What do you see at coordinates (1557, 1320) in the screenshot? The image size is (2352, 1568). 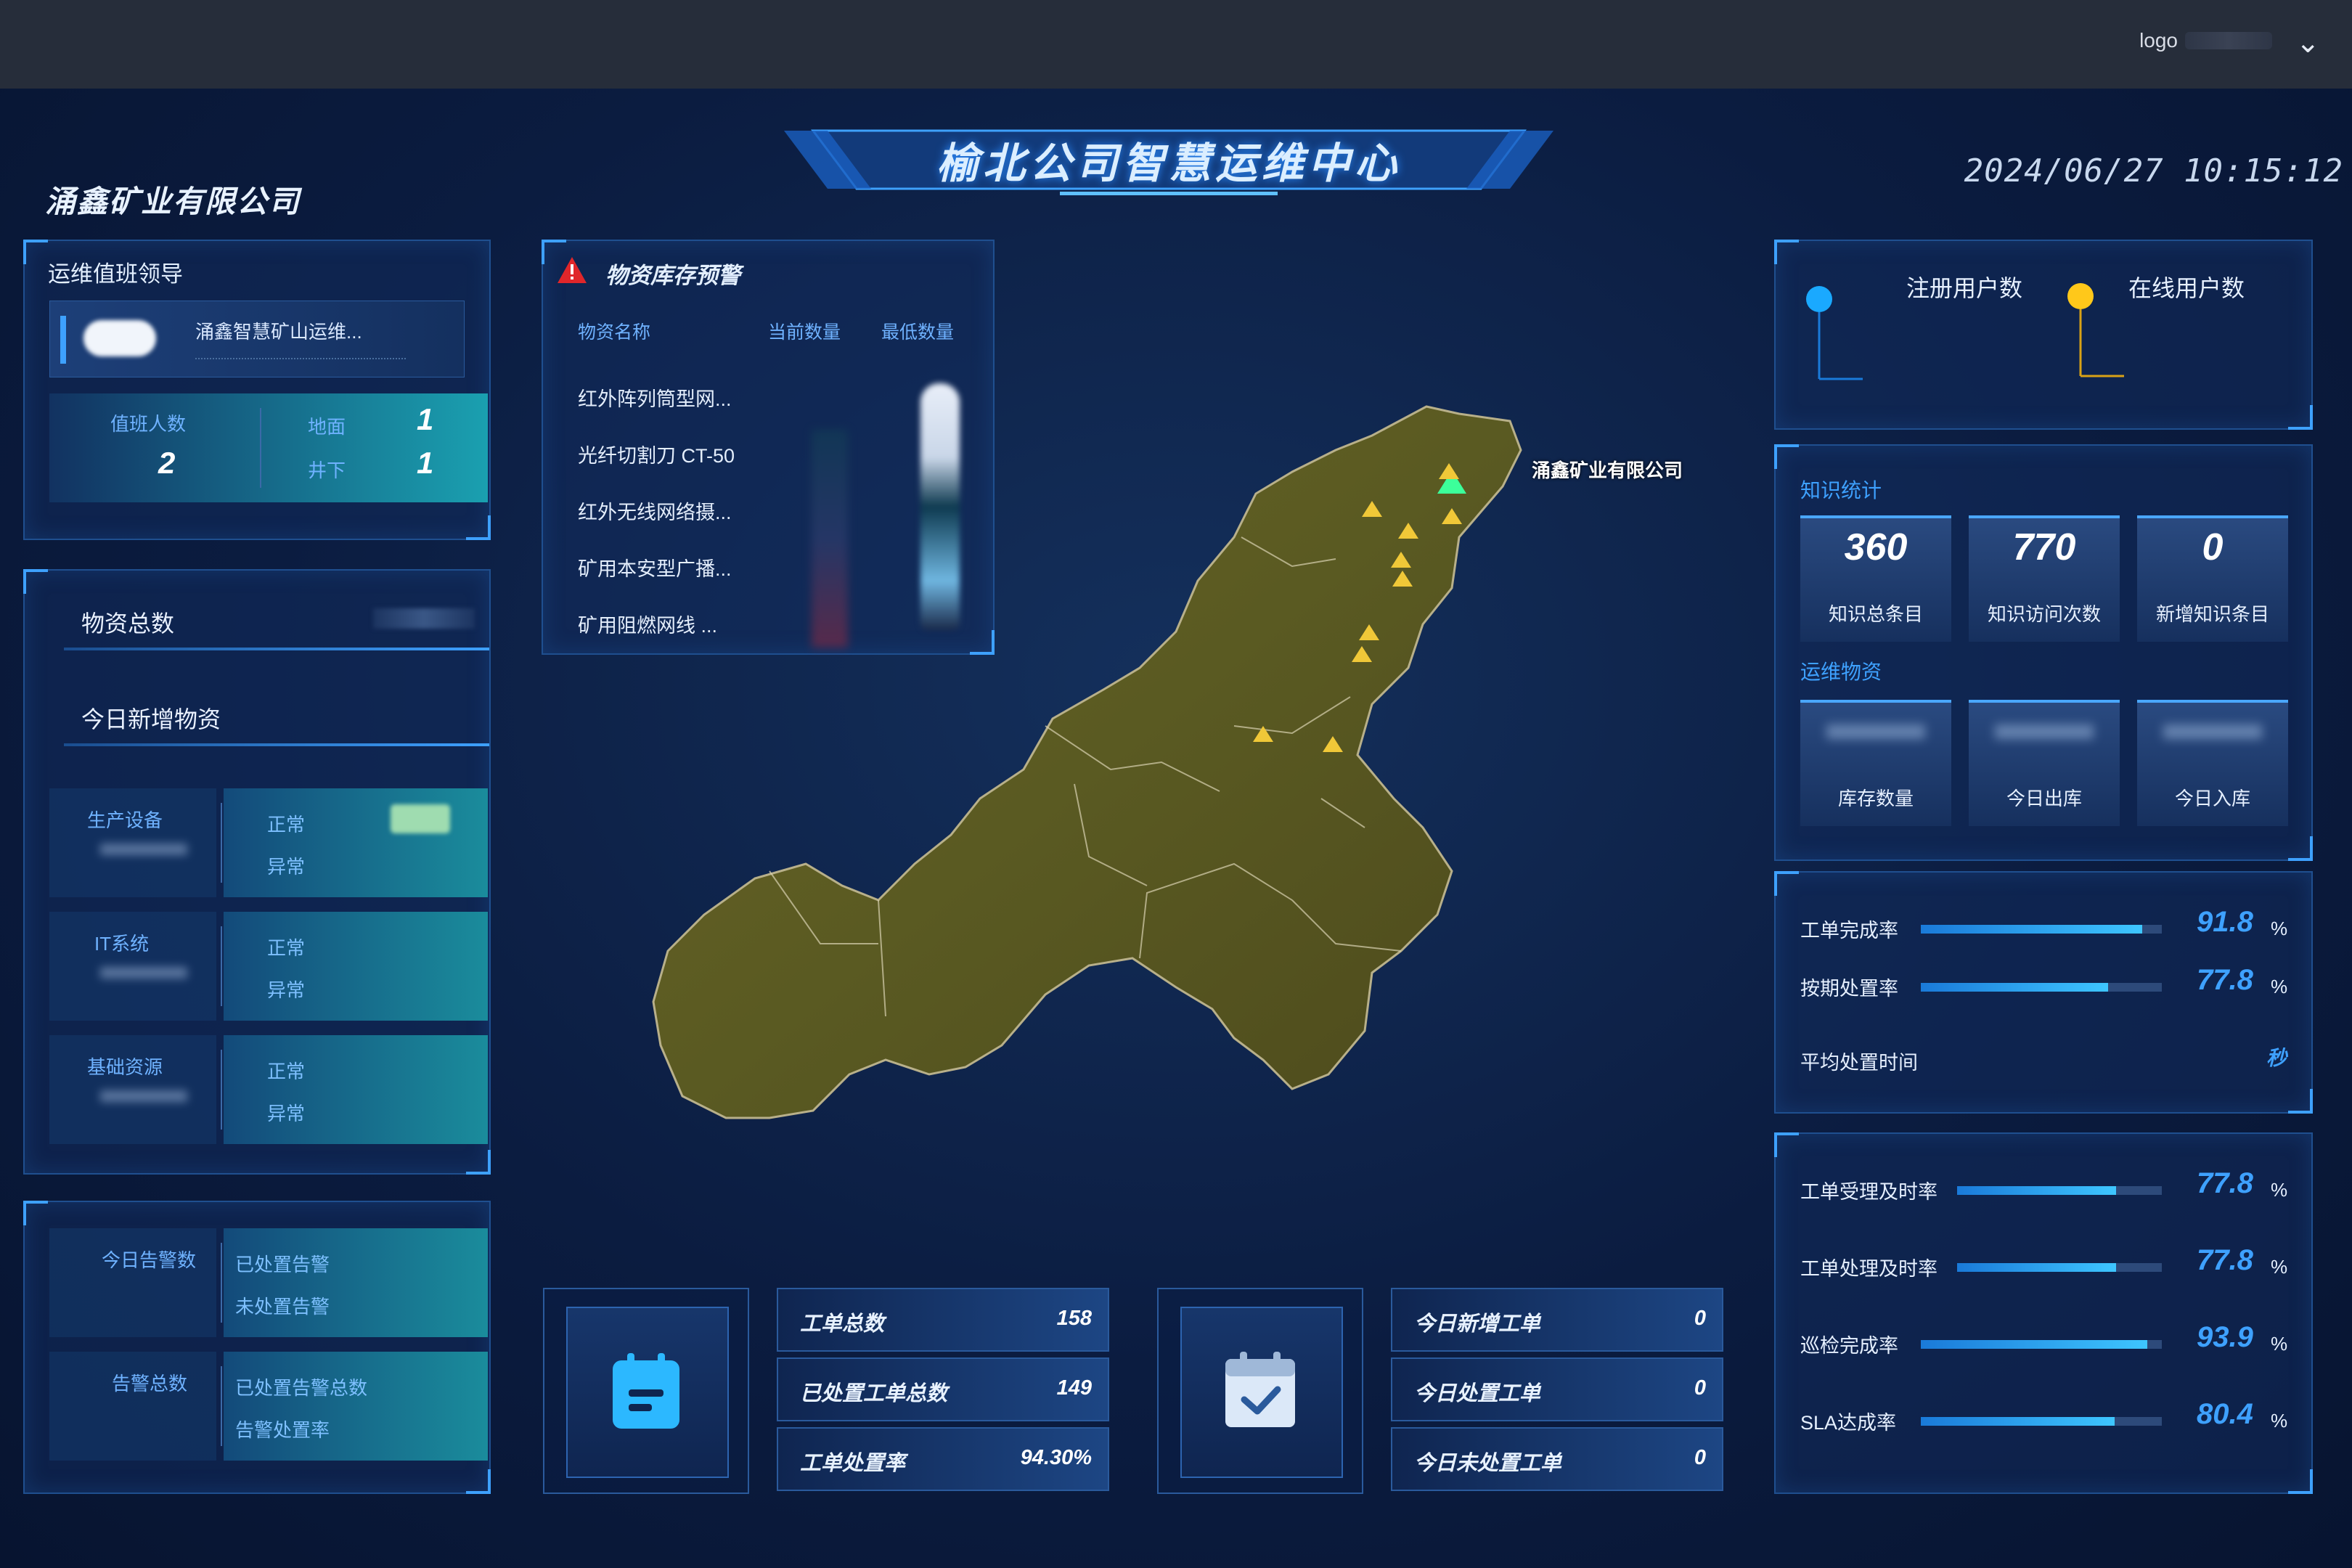 I see `workorder-today-row: 今日新增工单 0` at bounding box center [1557, 1320].